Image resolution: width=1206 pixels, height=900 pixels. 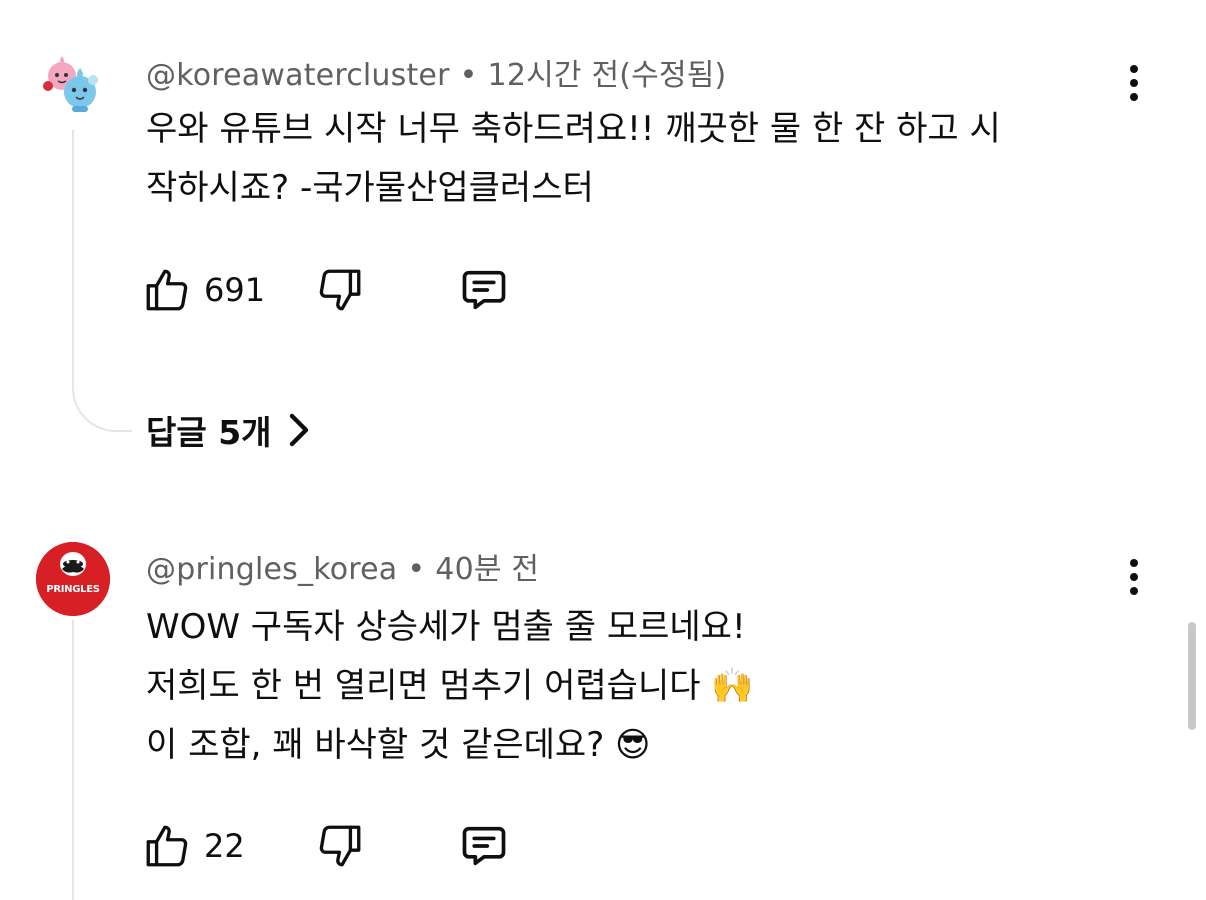 I want to click on comment-text-line: 우와 유튜브 시작 너무 축하드려요!! 깨끗한 물 한 잔 하고 시, so click(x=573, y=129).